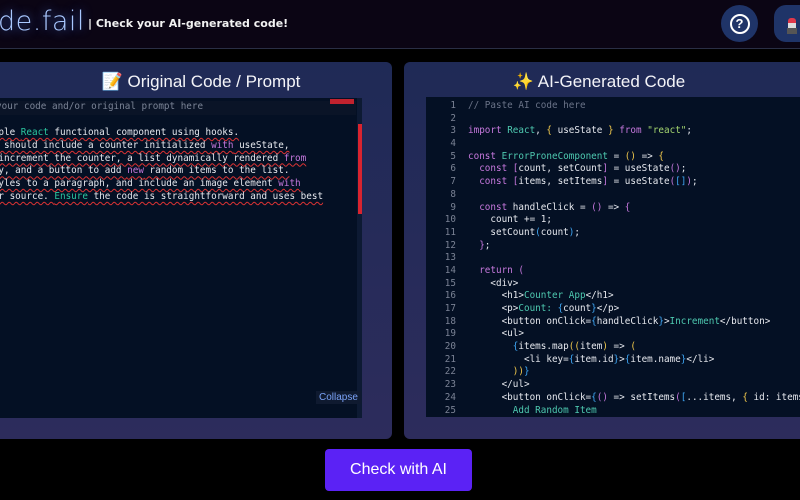  I want to click on code-token: <div>, so click(493, 283).